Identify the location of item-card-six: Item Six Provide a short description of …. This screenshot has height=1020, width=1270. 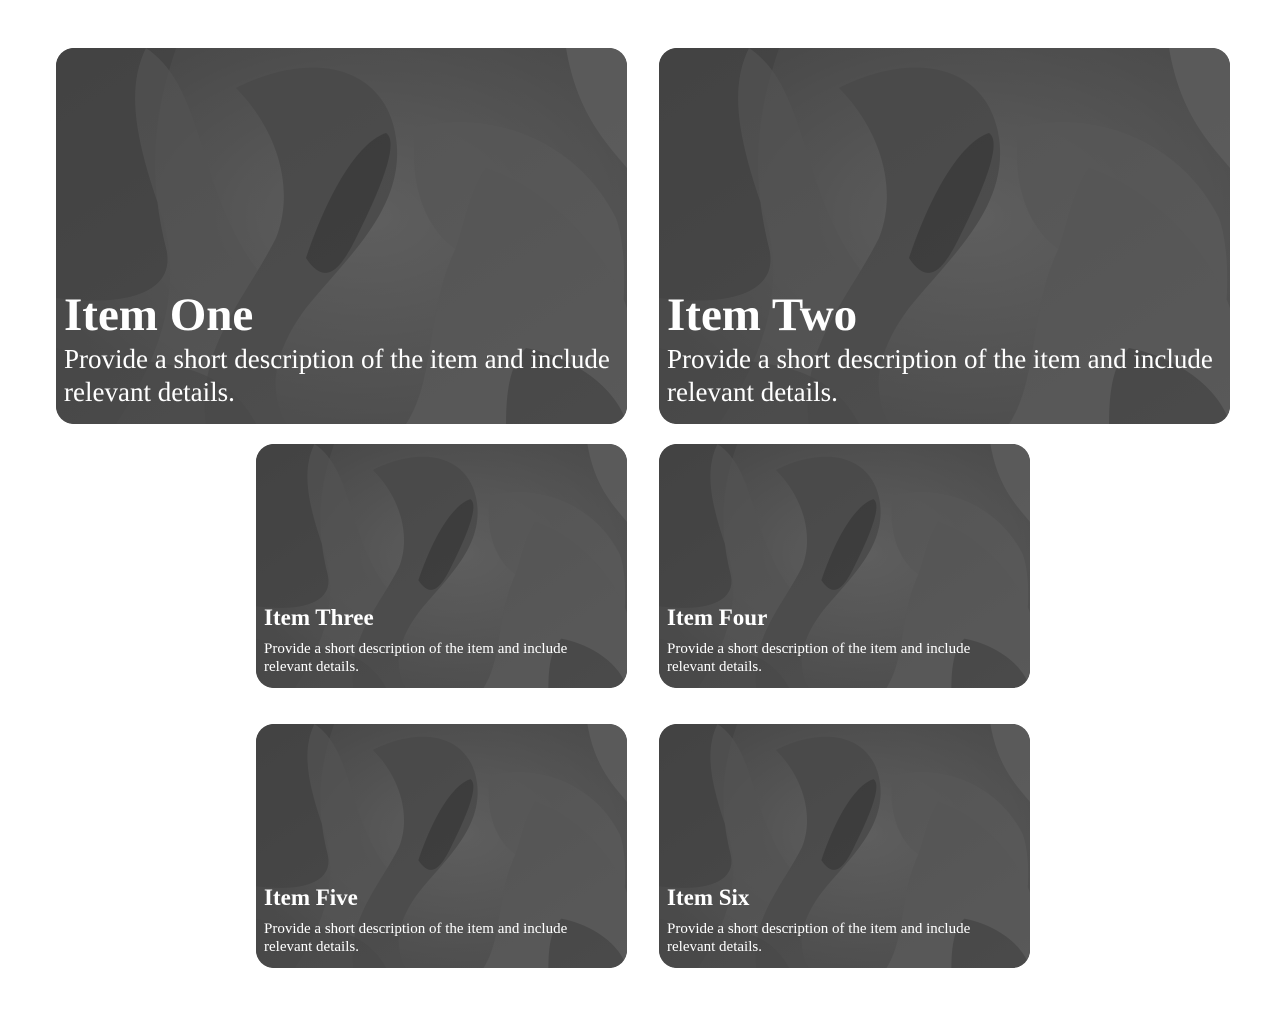
(844, 846).